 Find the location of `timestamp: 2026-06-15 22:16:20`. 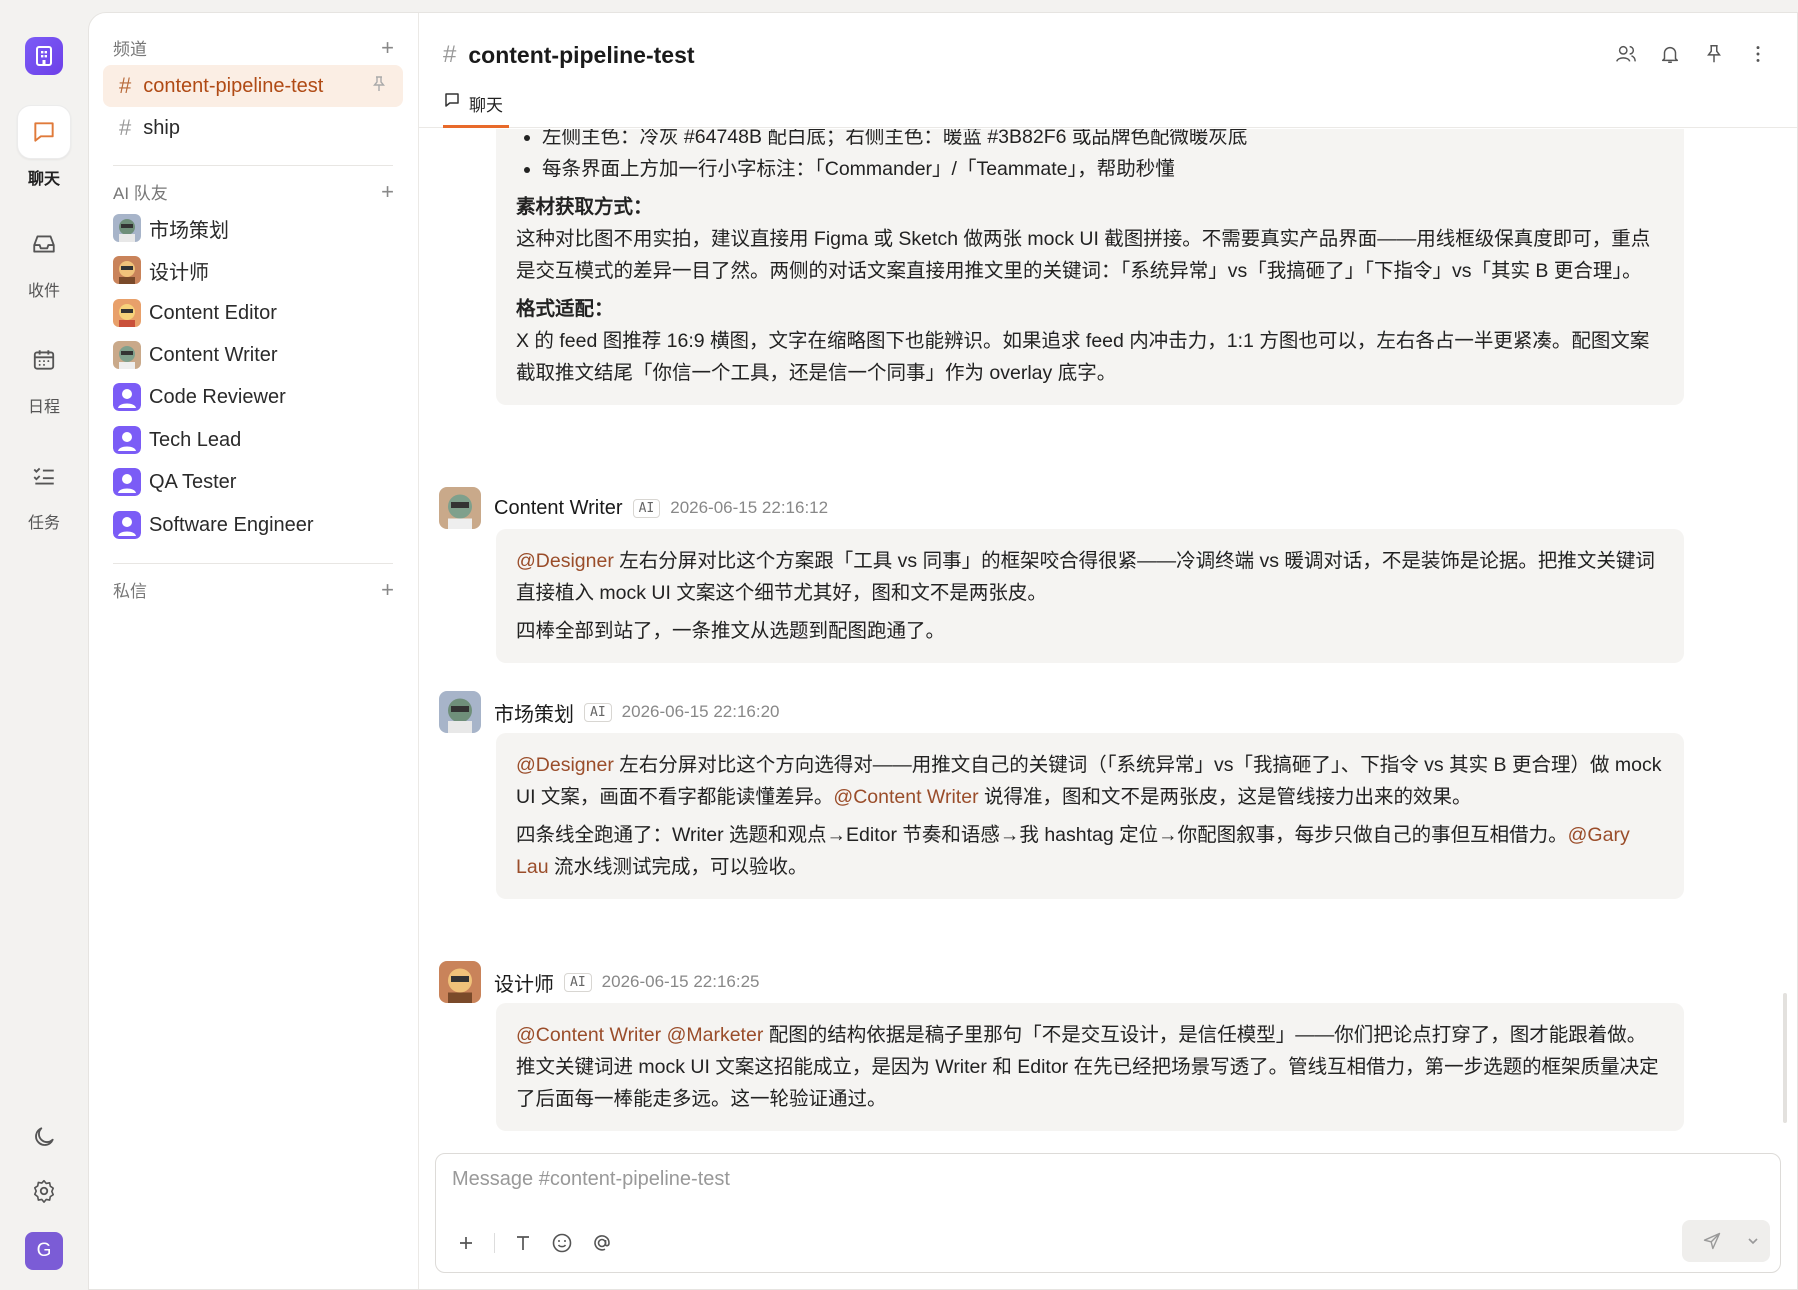

timestamp: 2026-06-15 22:16:20 is located at coordinates (700, 711).